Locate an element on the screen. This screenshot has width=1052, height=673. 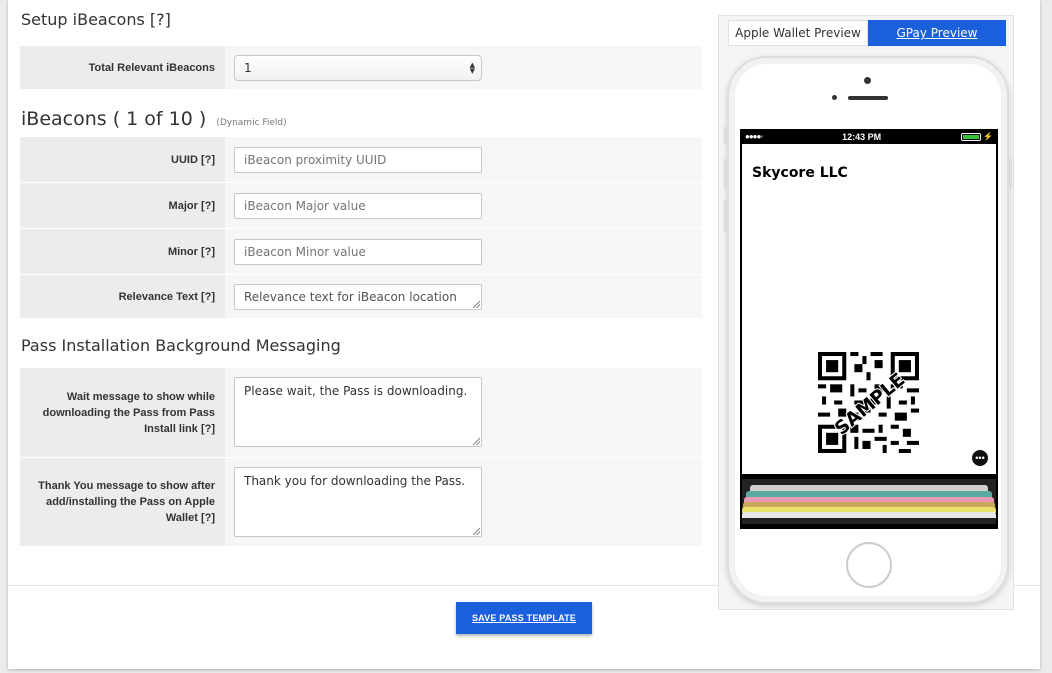
wallet-pass-stack is located at coordinates (869, 501).